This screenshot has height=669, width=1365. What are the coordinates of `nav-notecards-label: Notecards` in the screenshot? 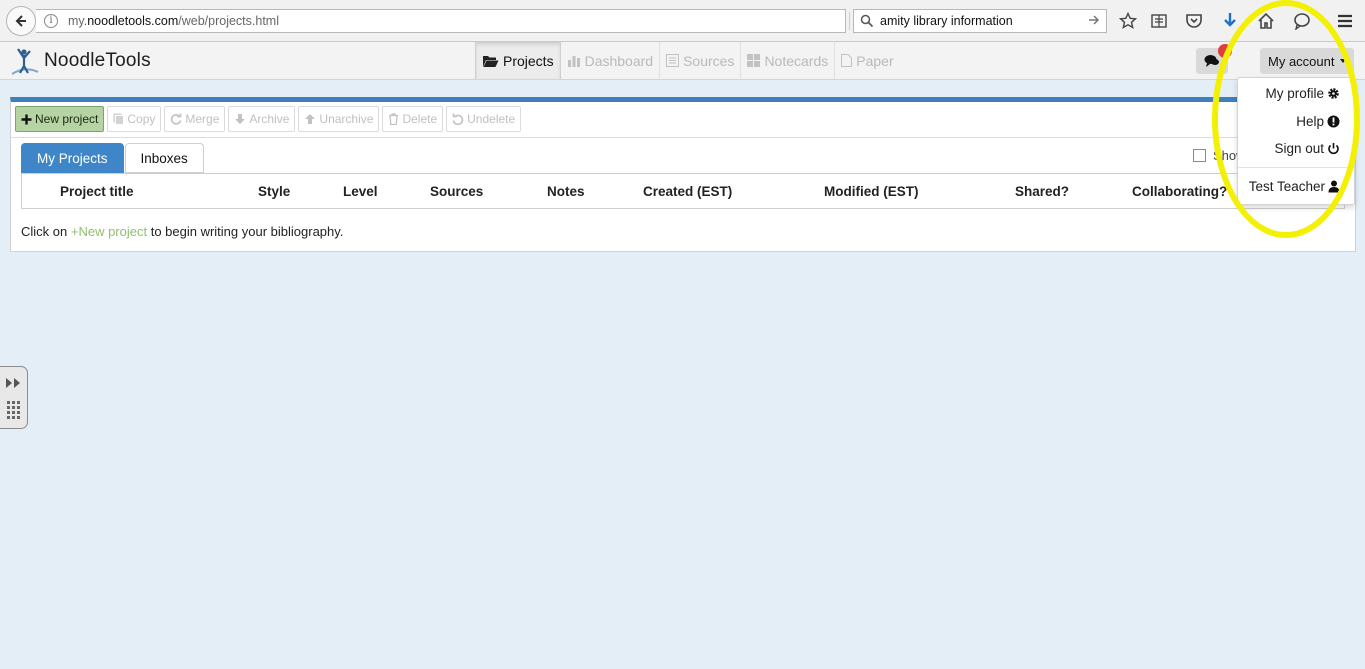 It's located at (796, 60).